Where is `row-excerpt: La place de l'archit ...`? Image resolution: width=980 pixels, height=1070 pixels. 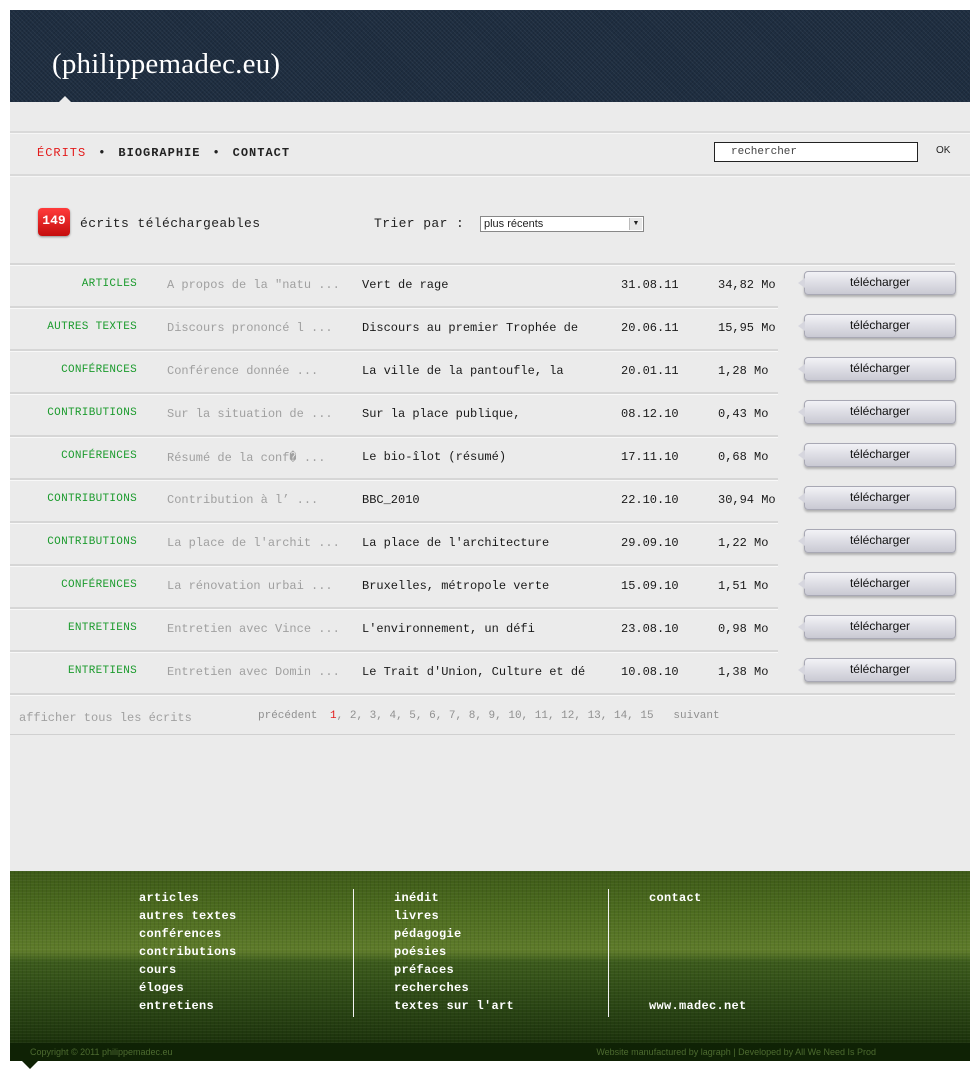
row-excerpt: La place de l'archit ... is located at coordinates (253, 543).